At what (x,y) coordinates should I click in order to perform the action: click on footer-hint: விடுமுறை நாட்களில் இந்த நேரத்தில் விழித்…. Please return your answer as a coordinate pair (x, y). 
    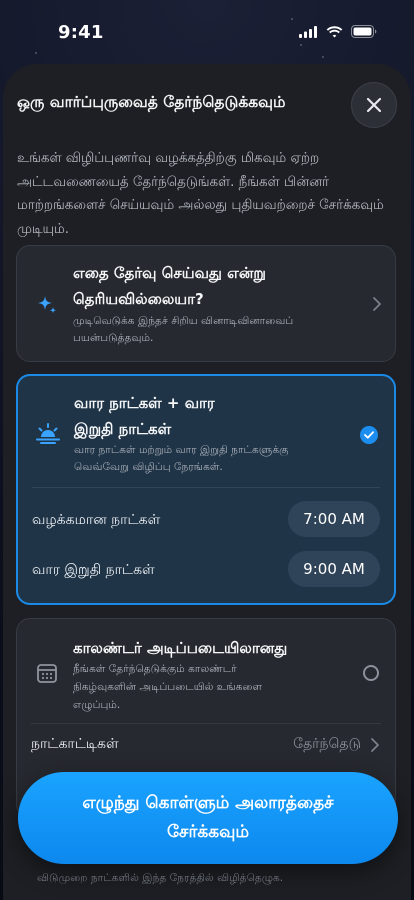
    Looking at the image, I should click on (160, 878).